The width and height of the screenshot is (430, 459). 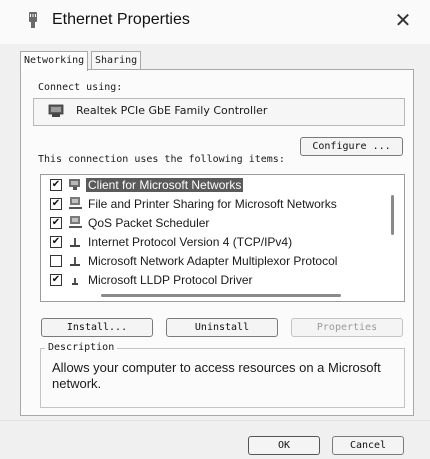 What do you see at coordinates (222, 327) in the screenshot?
I see `uninstall-button: Uninstall` at bounding box center [222, 327].